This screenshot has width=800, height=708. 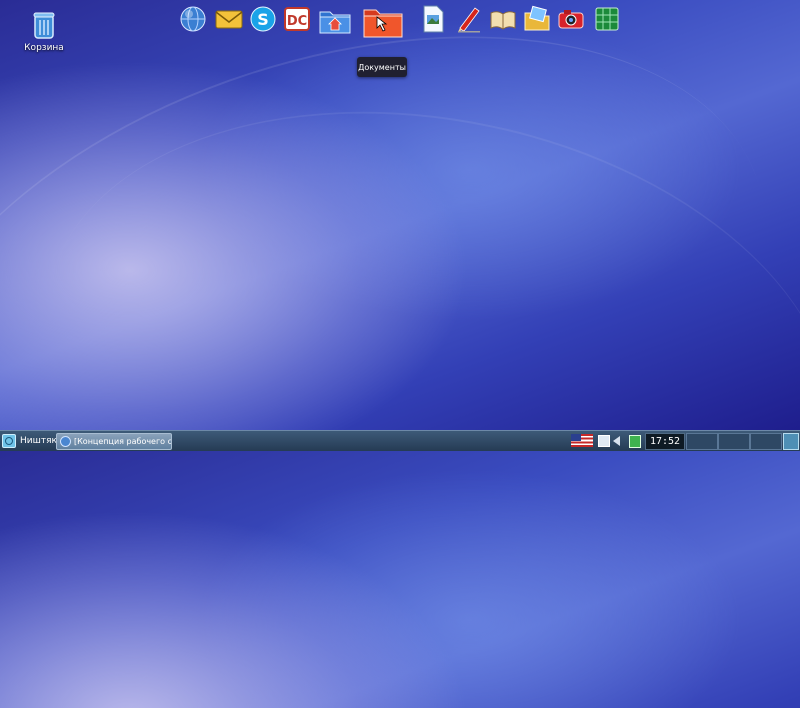 I want to click on skype-icon: S, so click(x=263, y=20).